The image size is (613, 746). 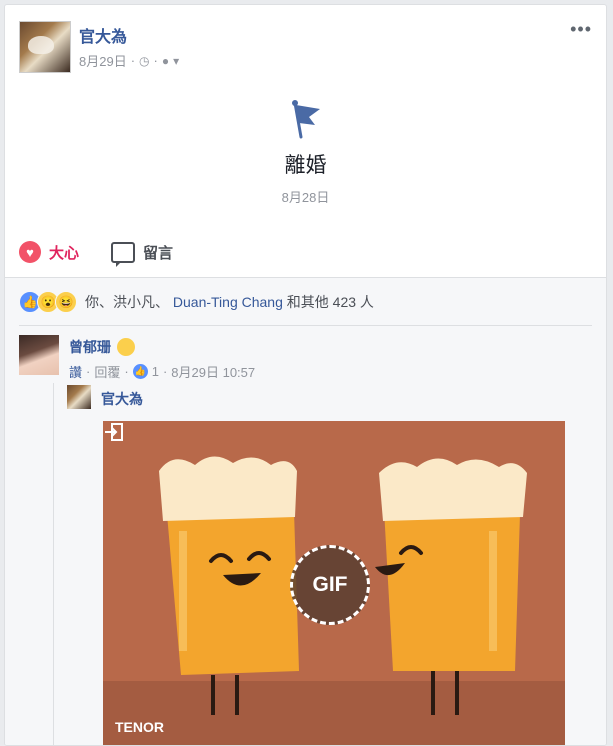 I want to click on gif-source-label: TENOR, so click(x=139, y=727).